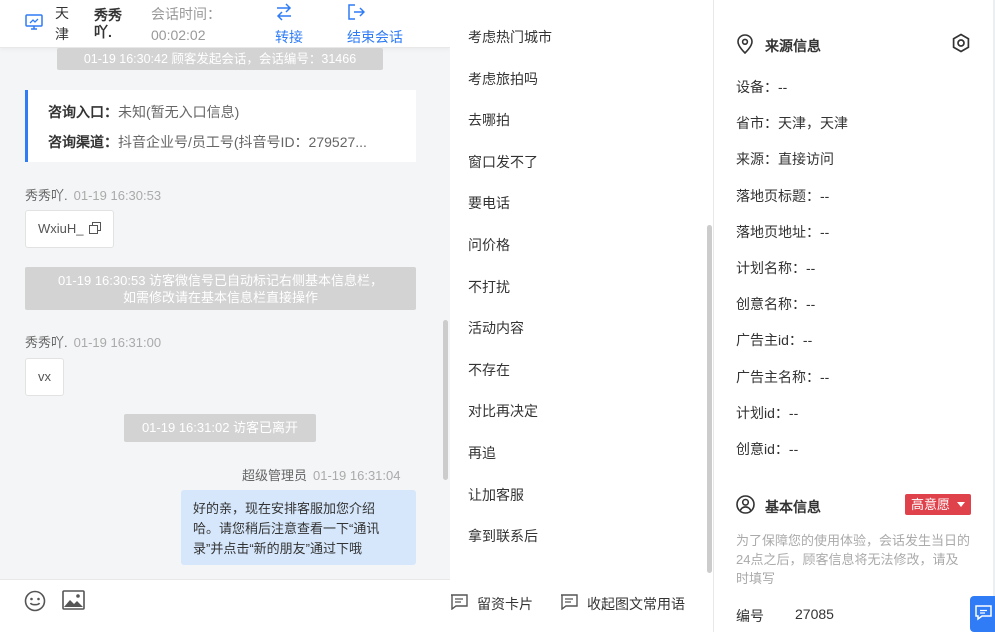 The height and width of the screenshot is (632, 995). I want to click on message-text: WxiuH_, so click(61, 228).